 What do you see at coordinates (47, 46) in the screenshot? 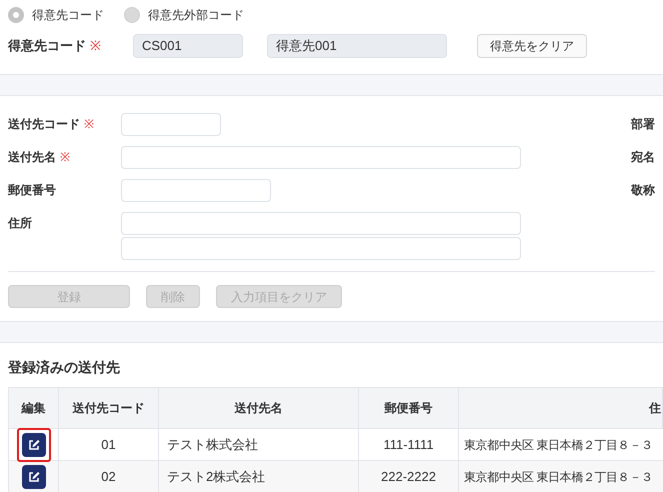
I see `field-label: 得意先コード` at bounding box center [47, 46].